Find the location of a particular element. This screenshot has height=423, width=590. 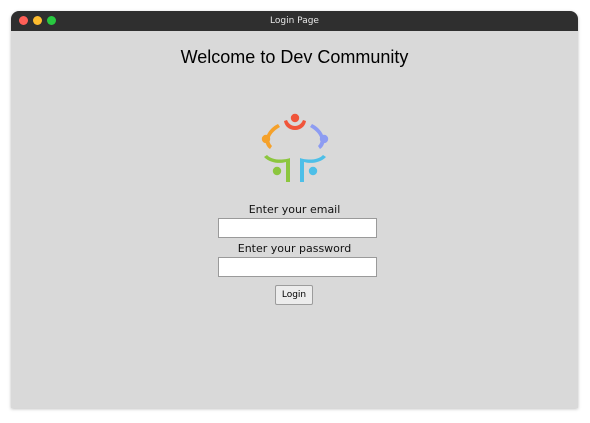

window-title: Login Page is located at coordinates (294, 21).